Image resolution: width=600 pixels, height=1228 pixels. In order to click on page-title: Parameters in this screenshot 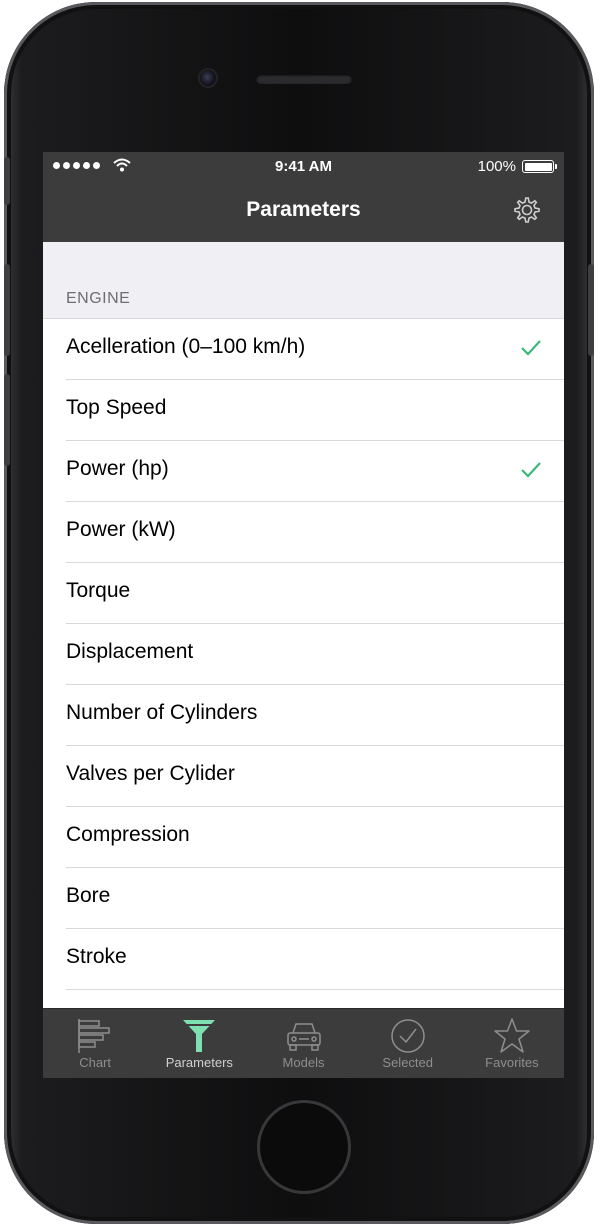, I will do `click(303, 209)`.